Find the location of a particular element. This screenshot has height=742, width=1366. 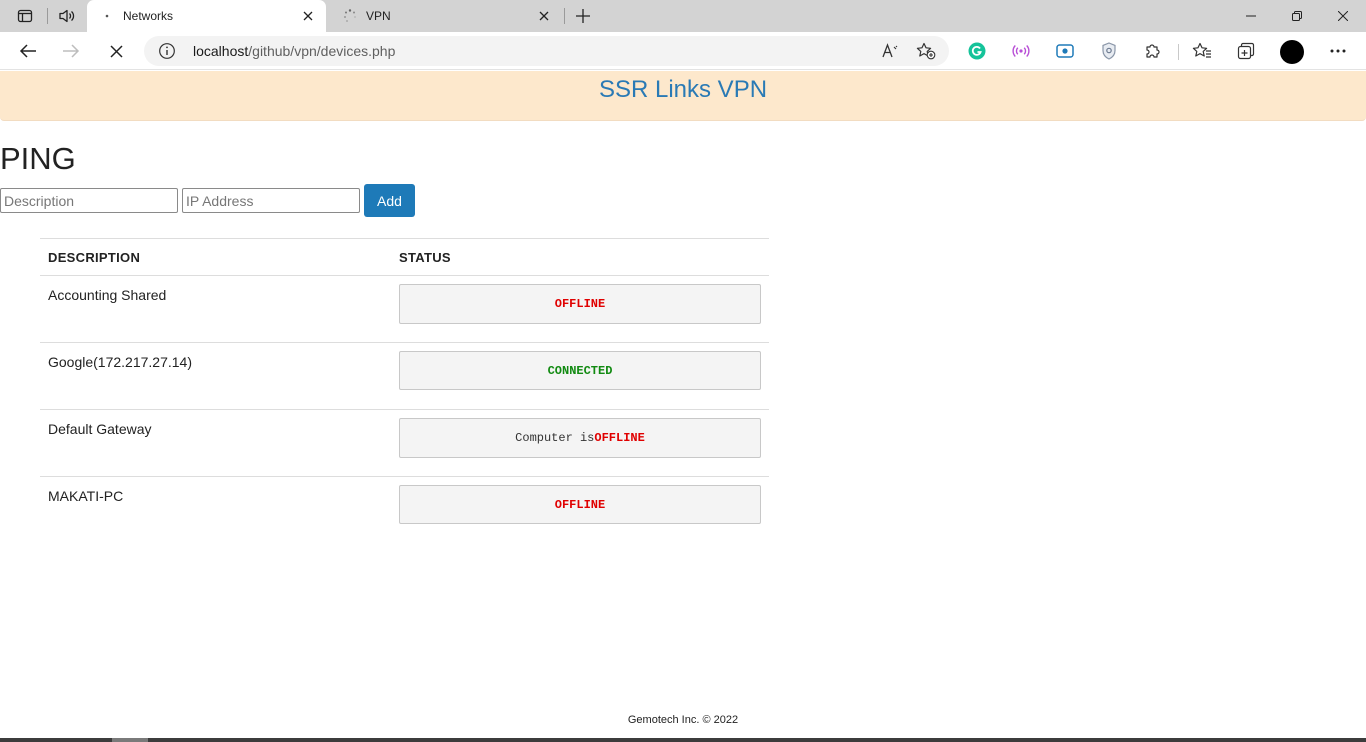

more-menu-icon is located at coordinates (1338, 51).